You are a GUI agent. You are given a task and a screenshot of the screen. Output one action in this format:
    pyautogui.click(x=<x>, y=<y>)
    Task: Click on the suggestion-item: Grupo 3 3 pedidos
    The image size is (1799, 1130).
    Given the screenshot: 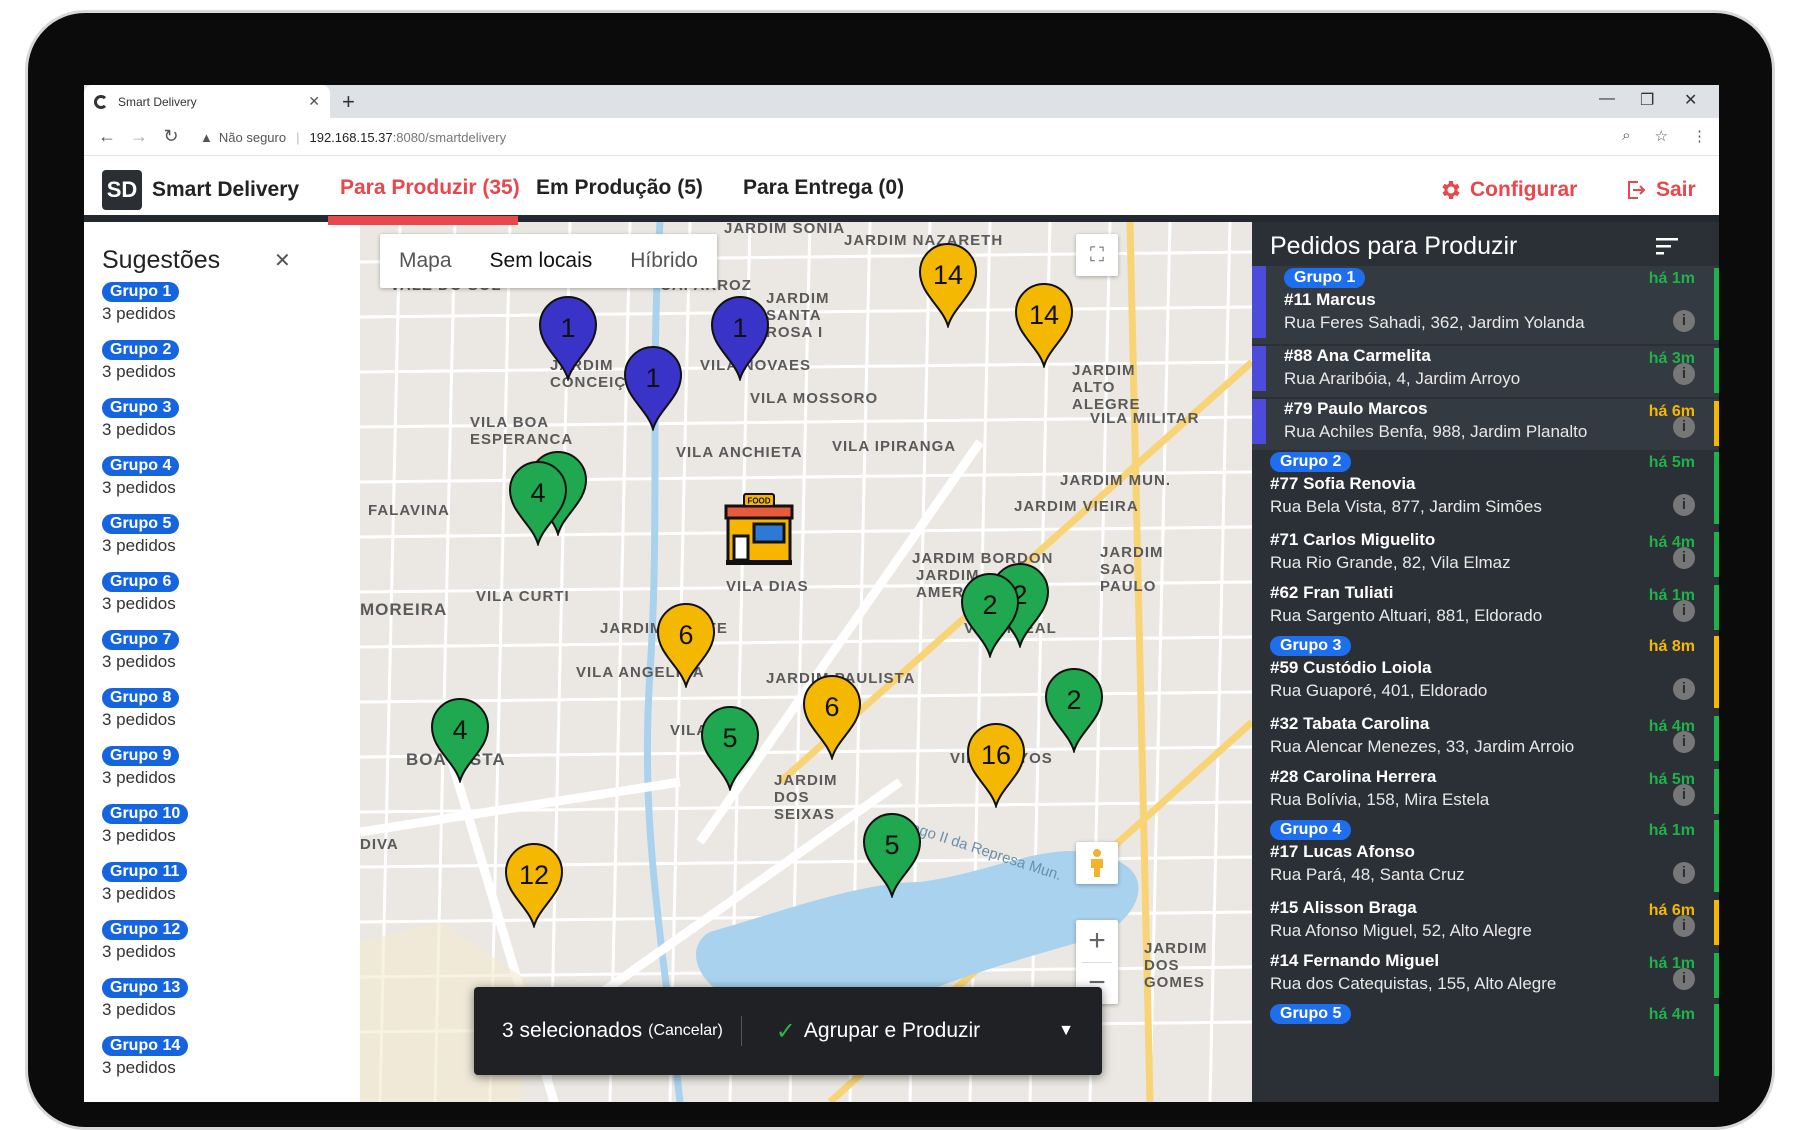 What is the action you would take?
    pyautogui.click(x=145, y=427)
    